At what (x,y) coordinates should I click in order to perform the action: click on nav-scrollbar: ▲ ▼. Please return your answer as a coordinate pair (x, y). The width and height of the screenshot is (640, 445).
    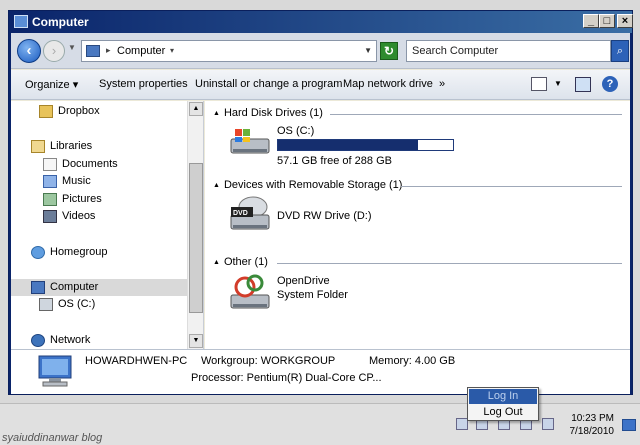
    Looking at the image, I should click on (195, 225).